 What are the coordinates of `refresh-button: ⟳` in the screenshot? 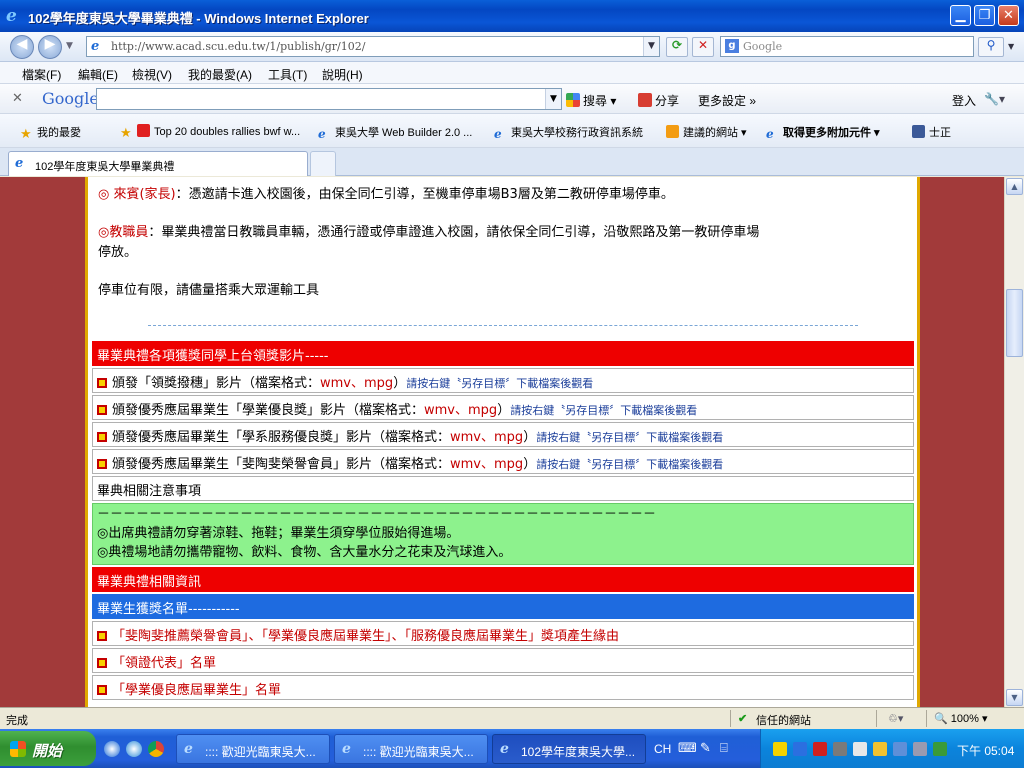 It's located at (677, 47).